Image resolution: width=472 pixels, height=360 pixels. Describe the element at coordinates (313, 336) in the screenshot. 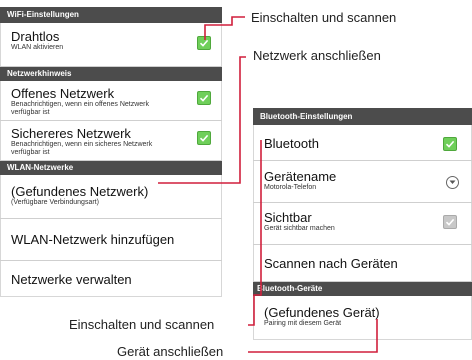

I see `callout-line-geraet` at that location.